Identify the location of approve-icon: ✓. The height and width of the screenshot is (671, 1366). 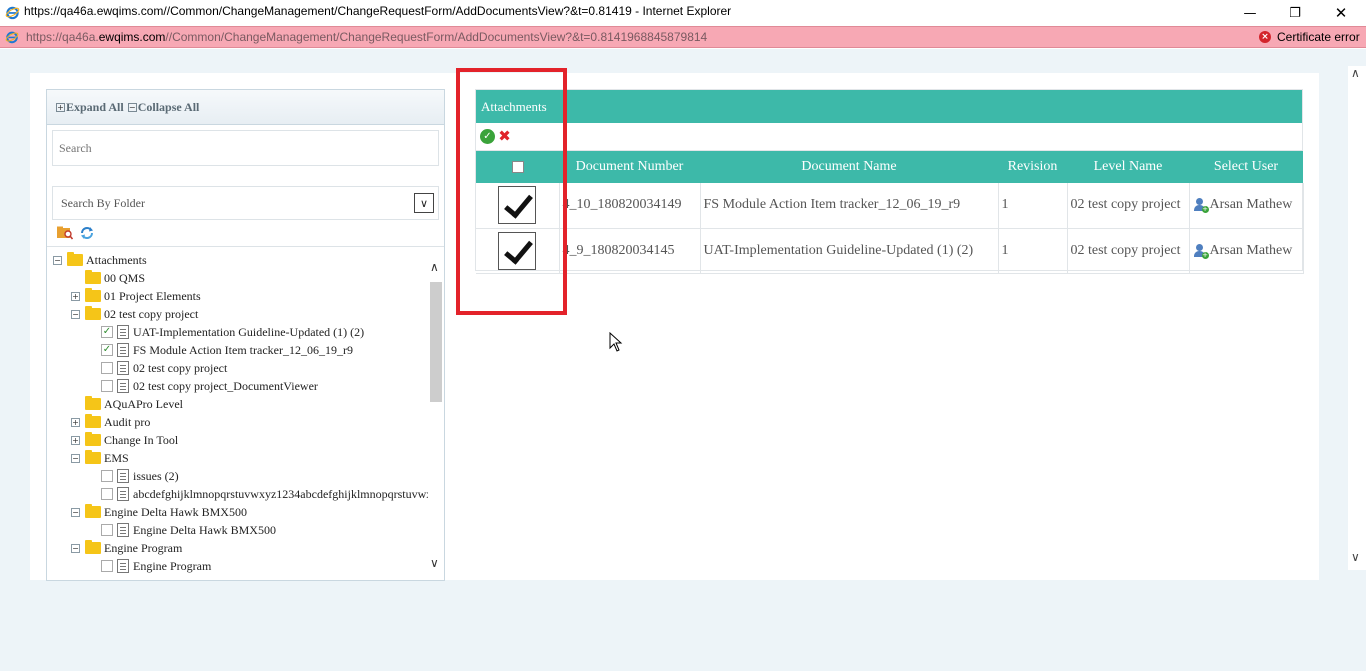
(487, 136).